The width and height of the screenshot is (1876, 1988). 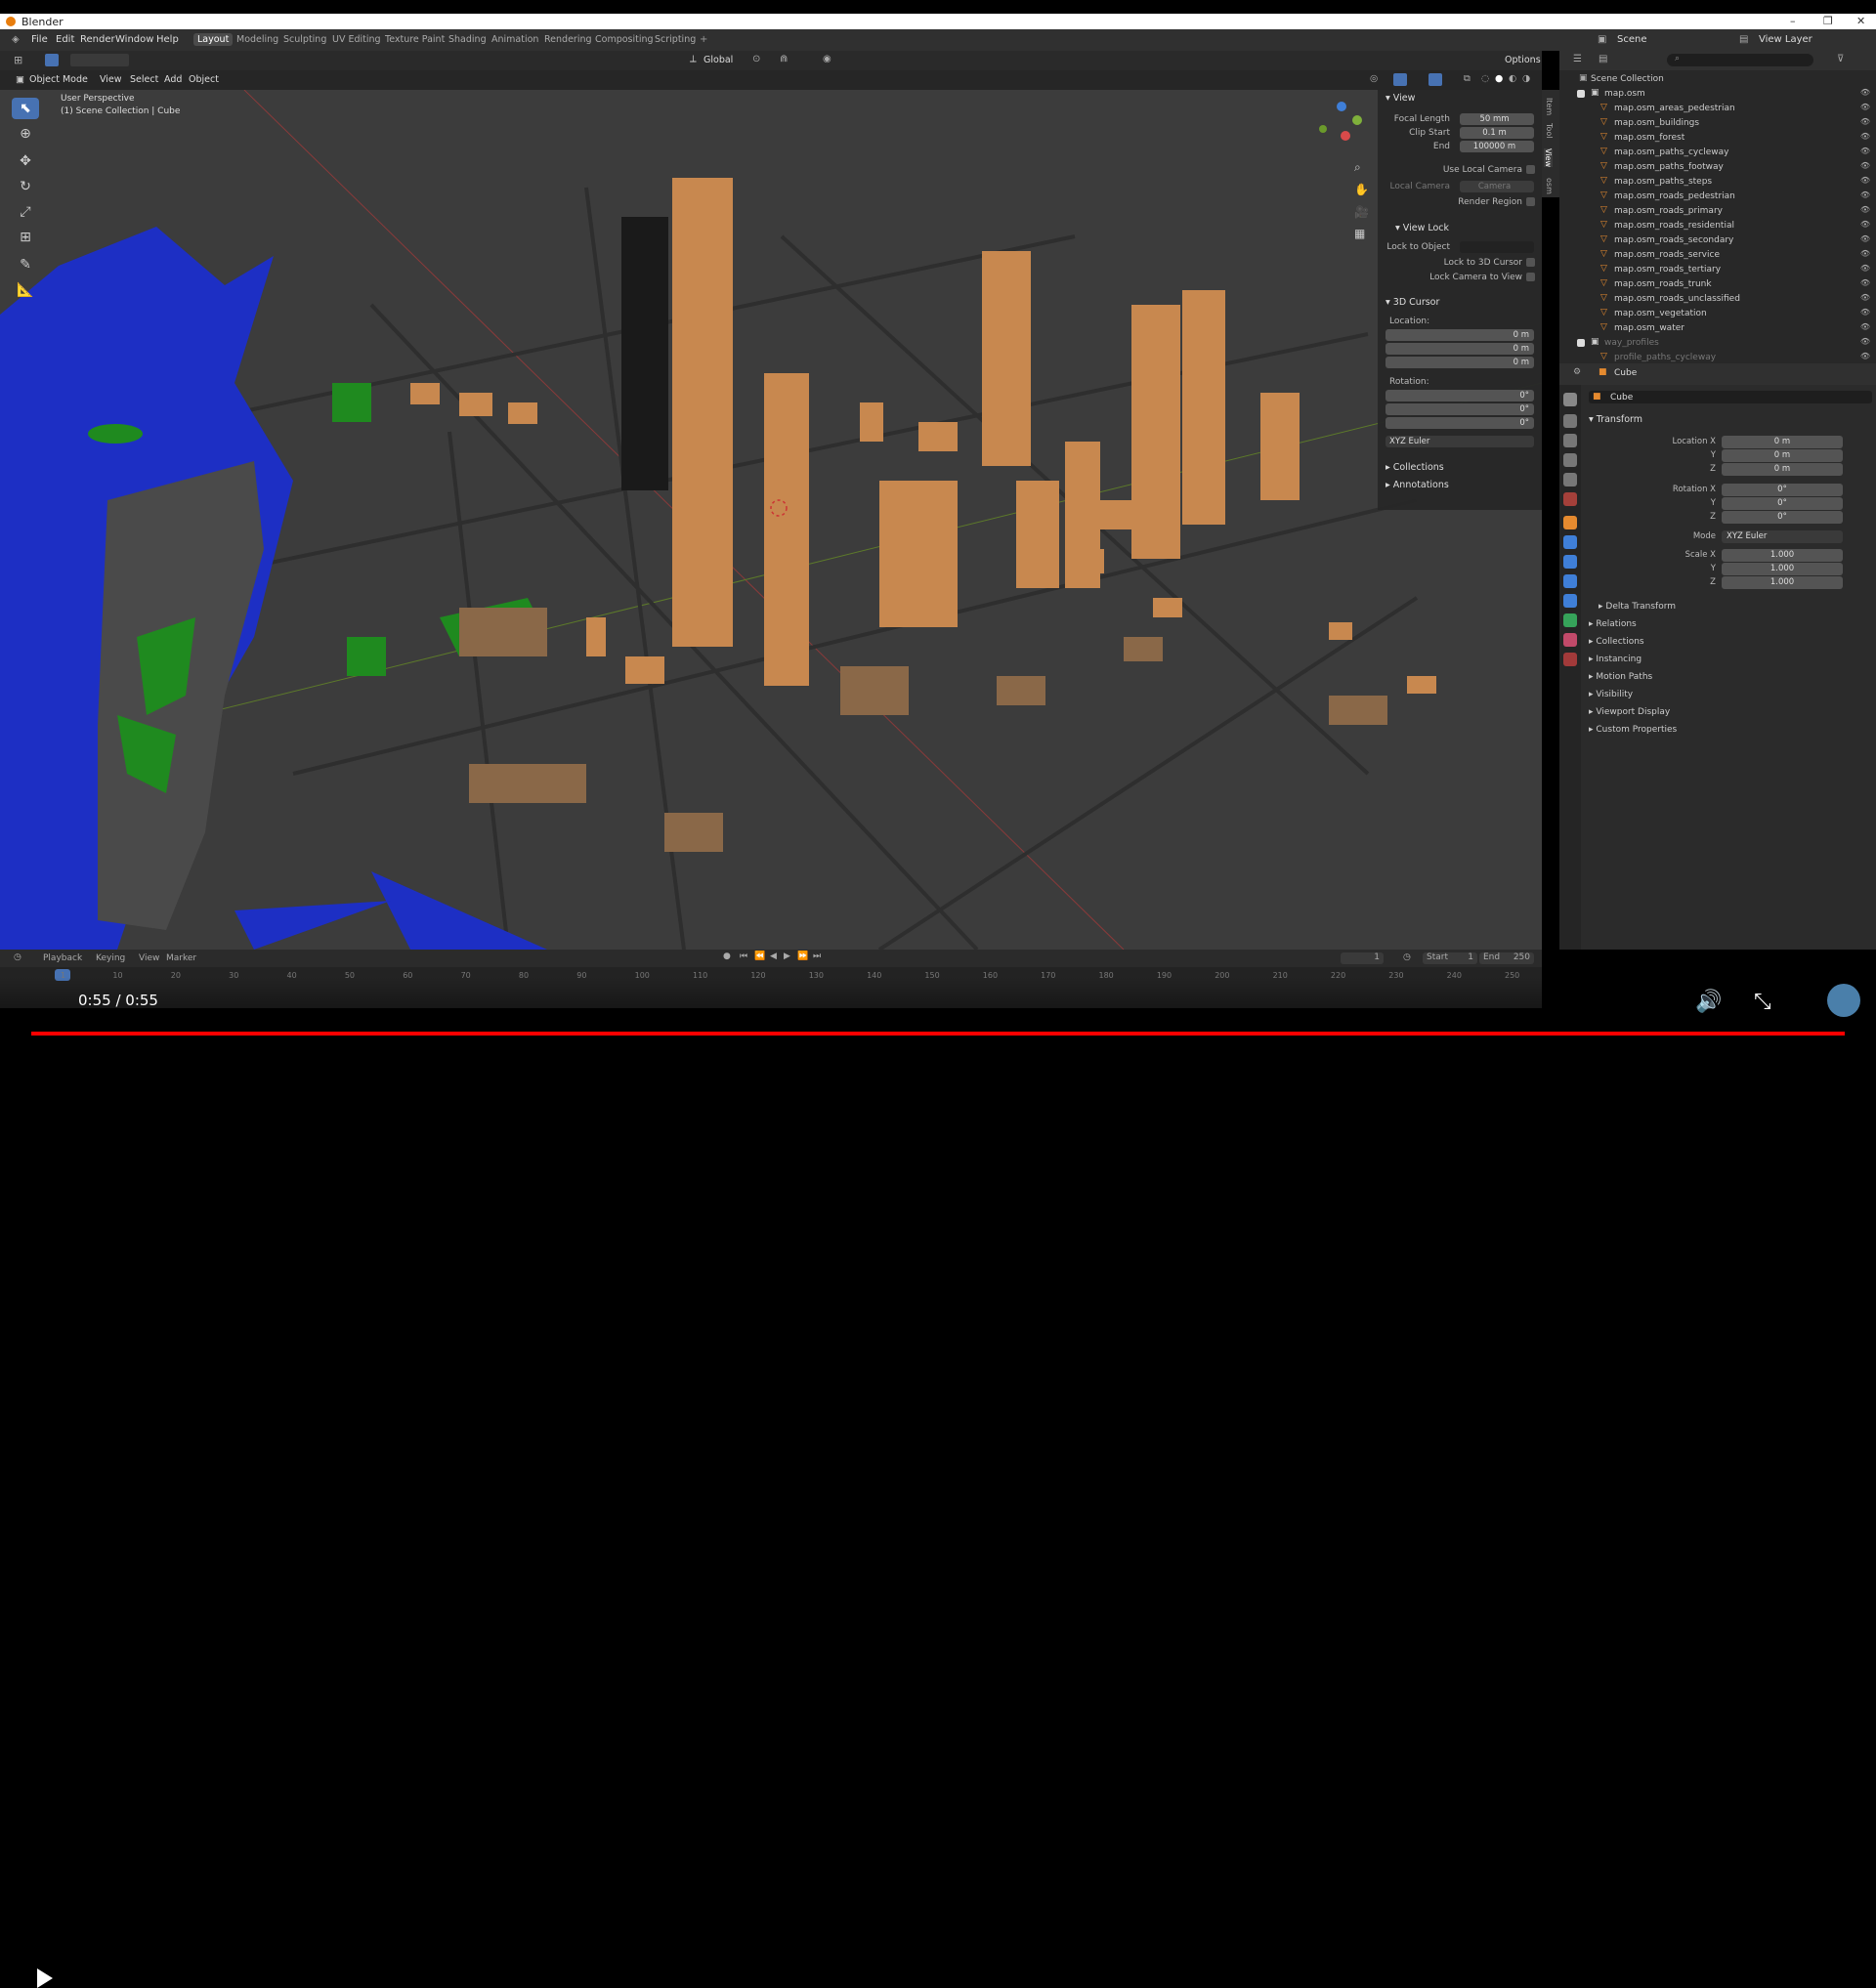 What do you see at coordinates (1549, 186) in the screenshot?
I see `tab-osm: osm` at bounding box center [1549, 186].